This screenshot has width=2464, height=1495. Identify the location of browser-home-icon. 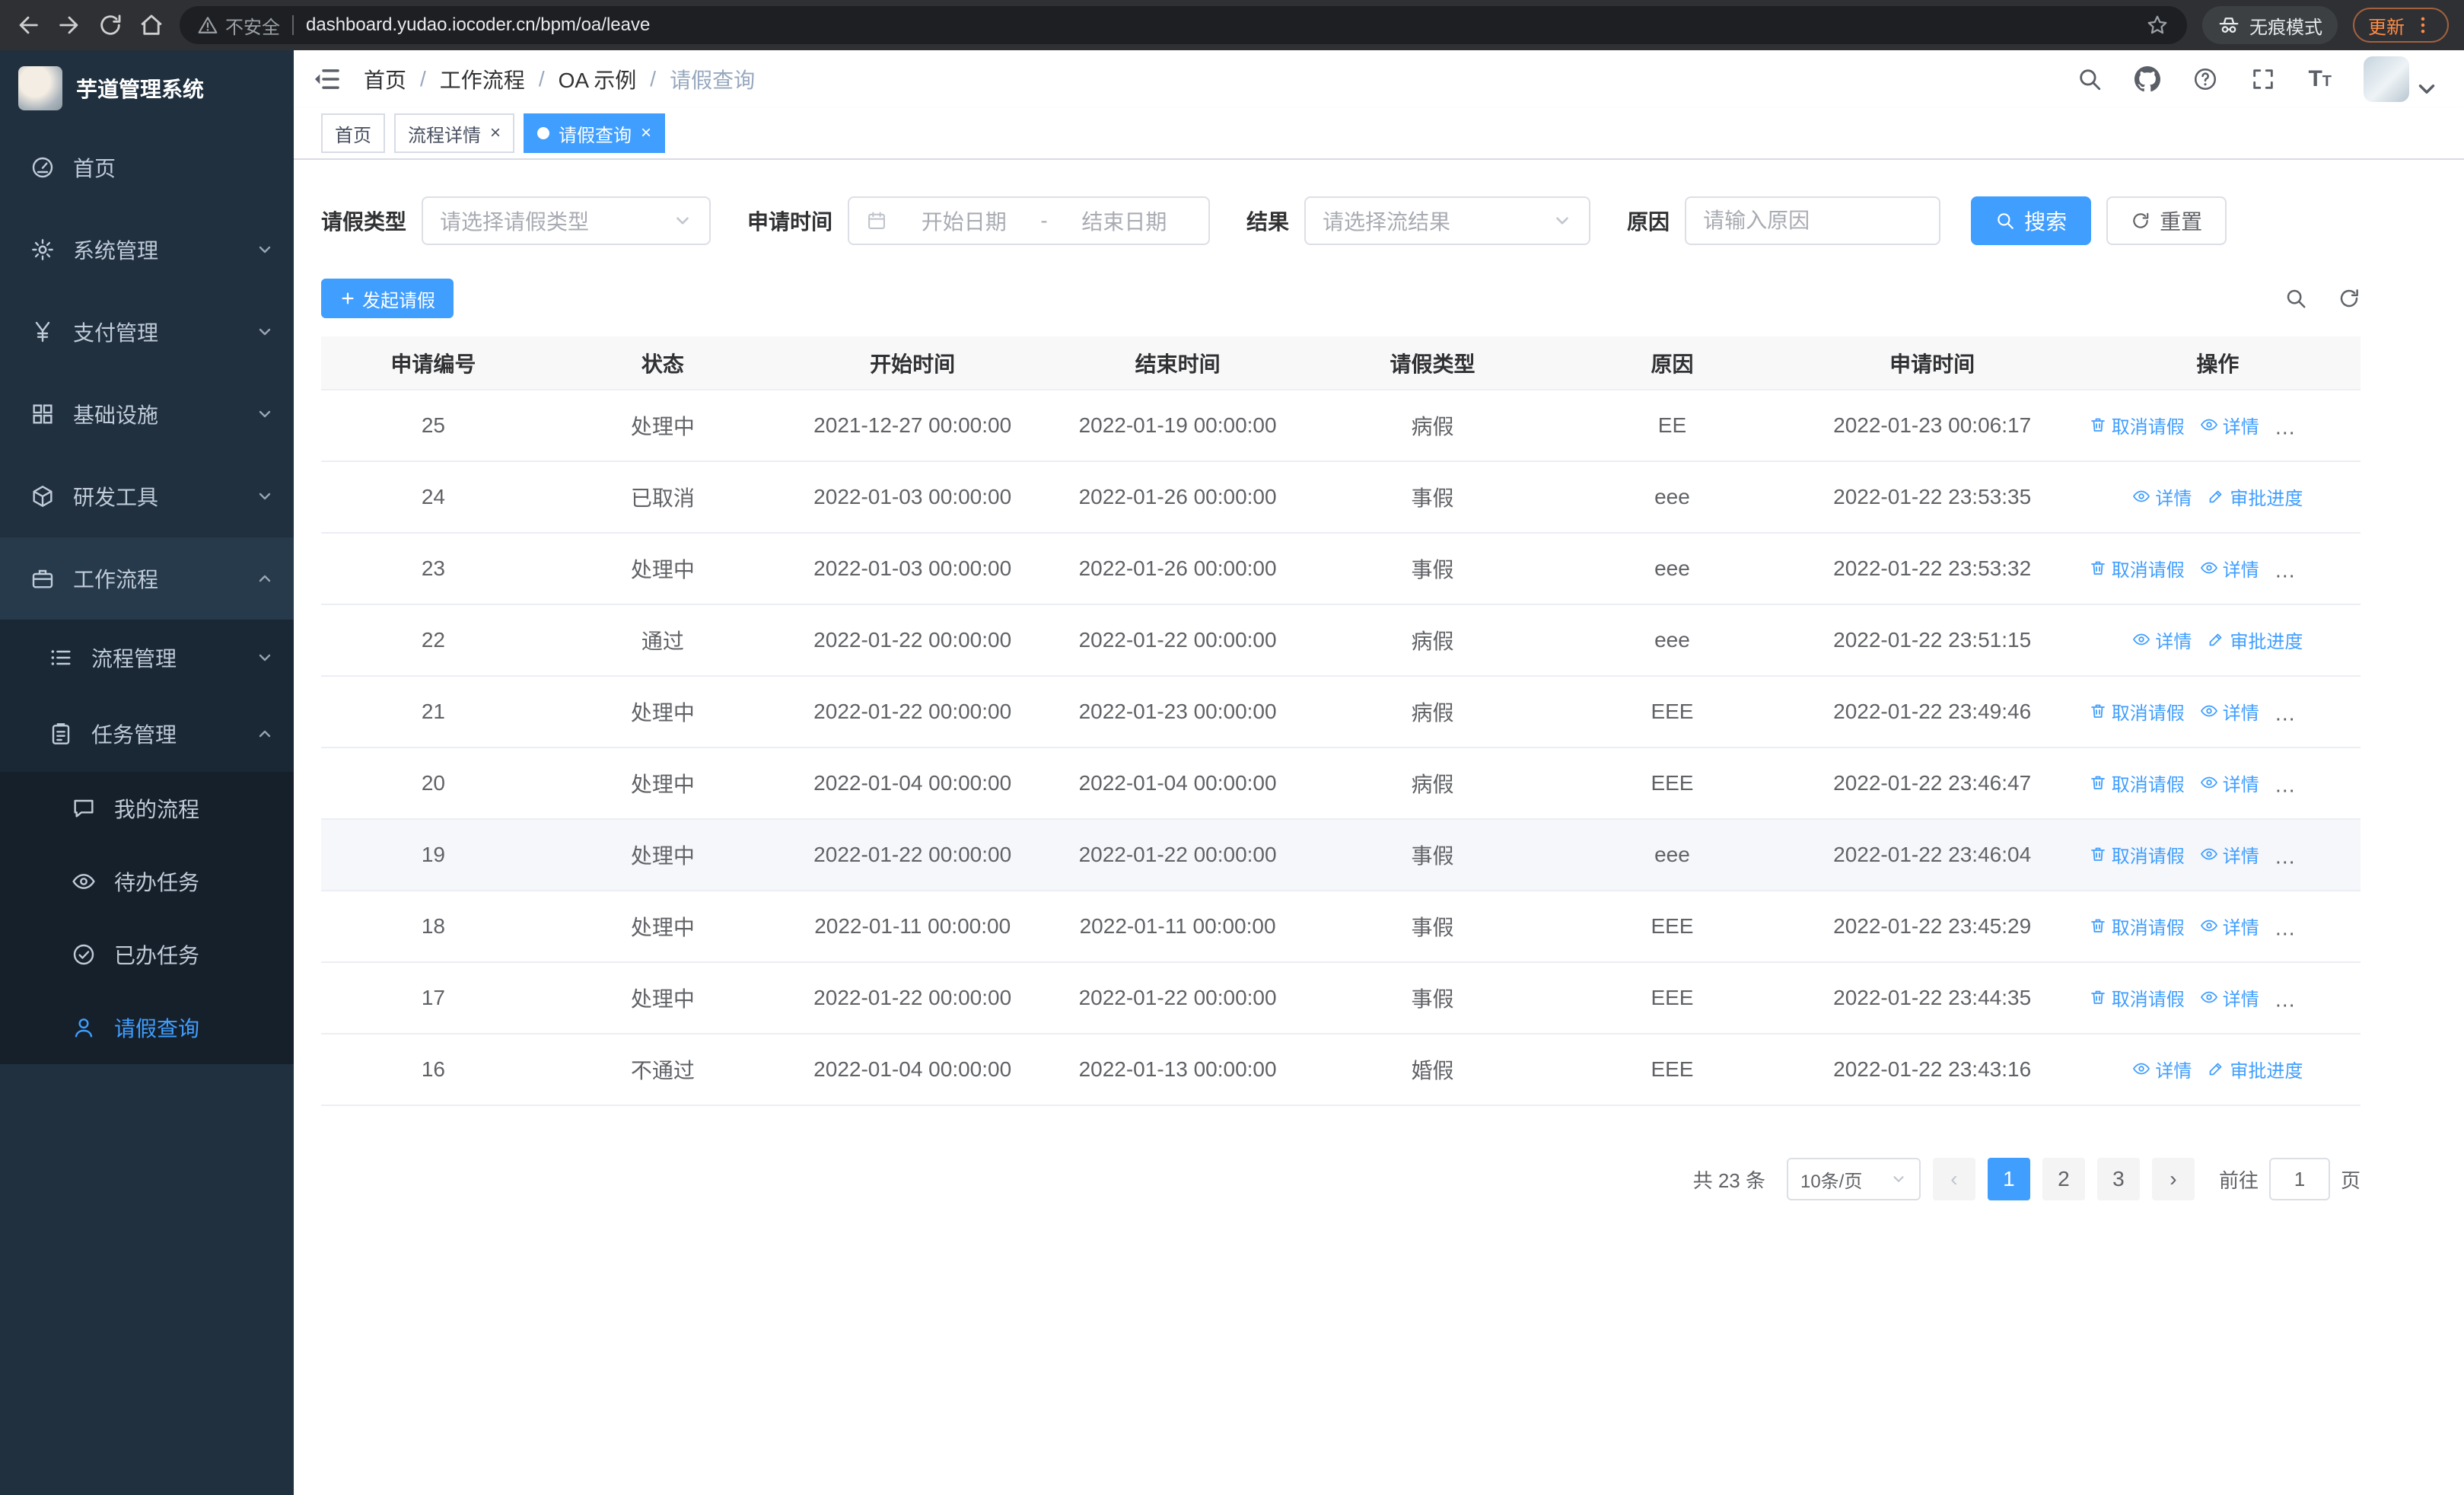
(151, 25).